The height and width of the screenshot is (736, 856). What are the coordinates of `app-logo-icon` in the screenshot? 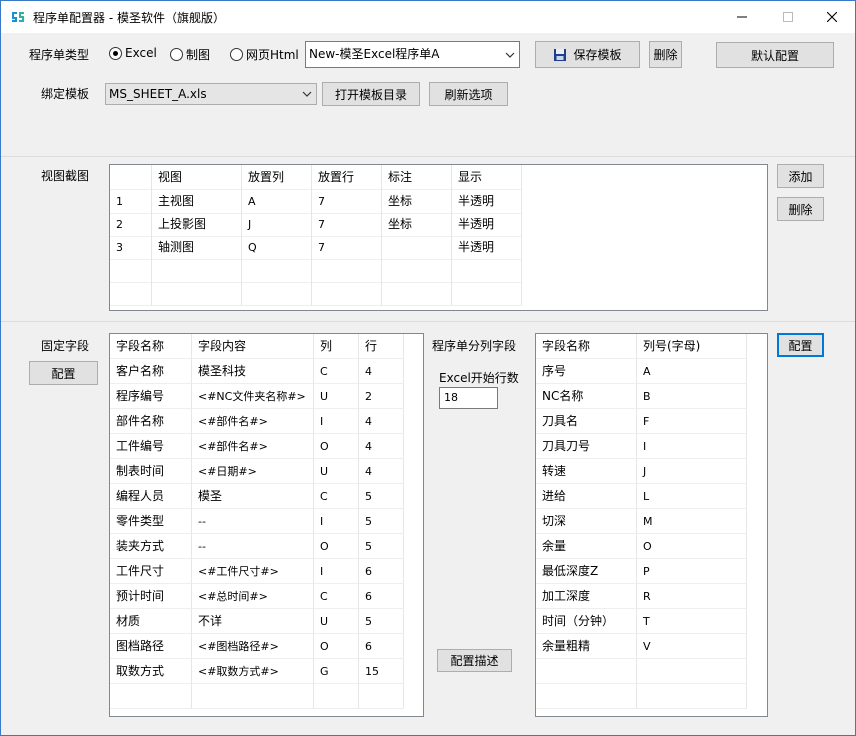 It's located at (18, 17).